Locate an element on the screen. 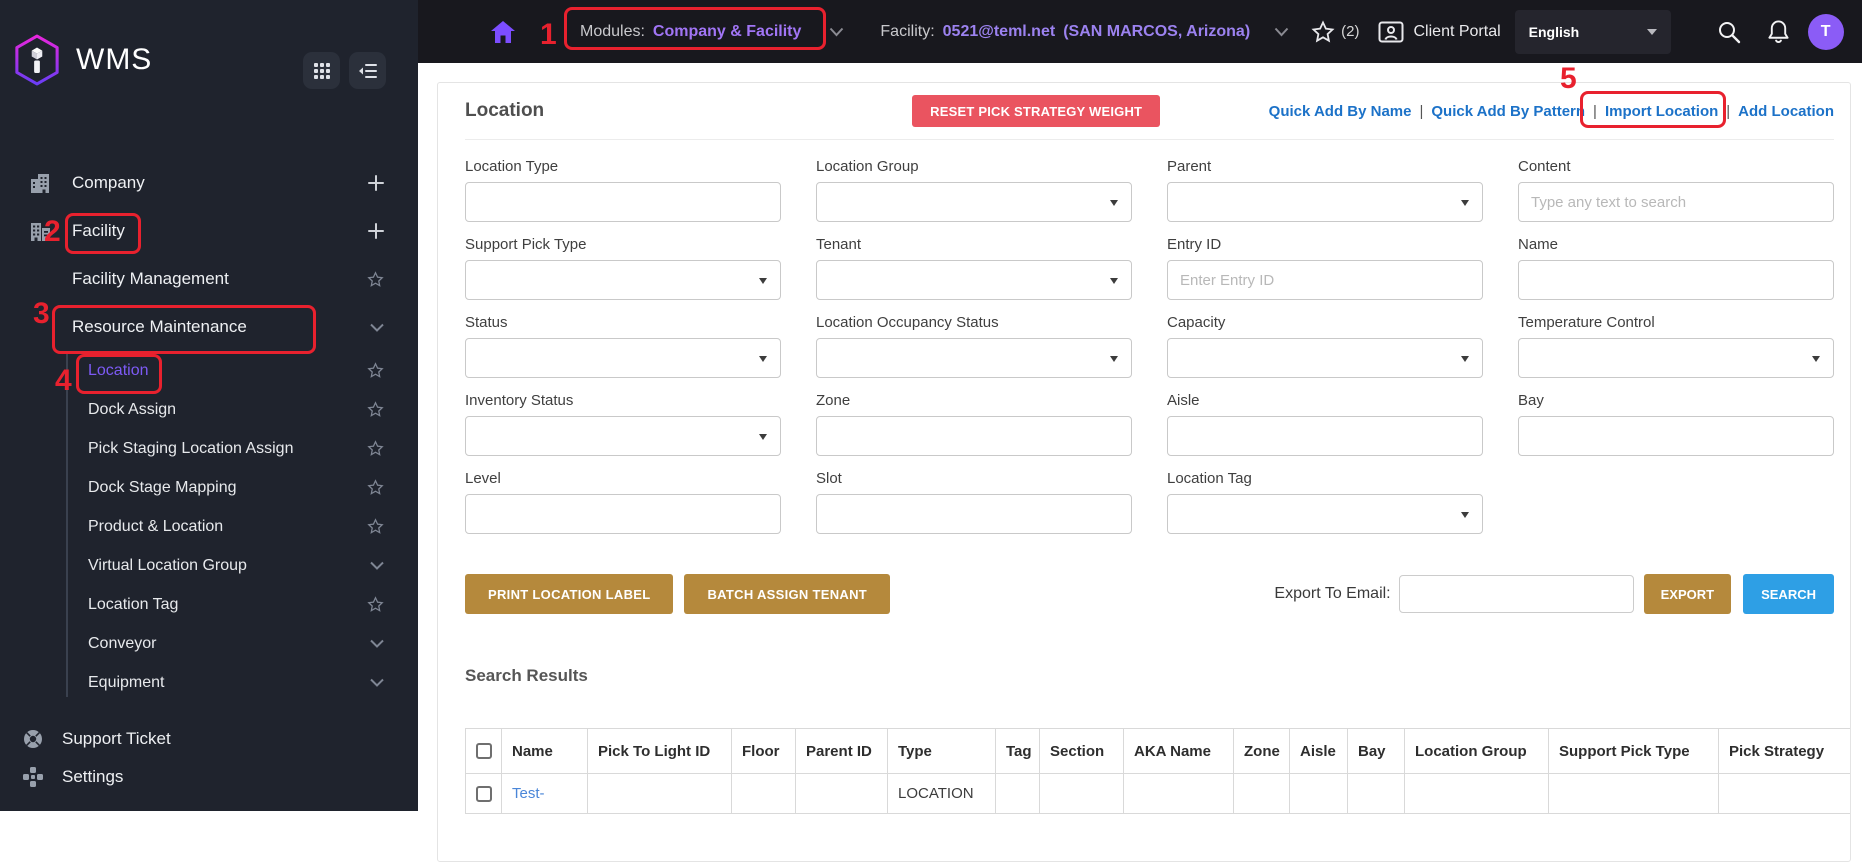 The width and height of the screenshot is (1862, 862). sidebar-item-dock-stage-mapping: Dock Stage Mapping is located at coordinates (209, 487).